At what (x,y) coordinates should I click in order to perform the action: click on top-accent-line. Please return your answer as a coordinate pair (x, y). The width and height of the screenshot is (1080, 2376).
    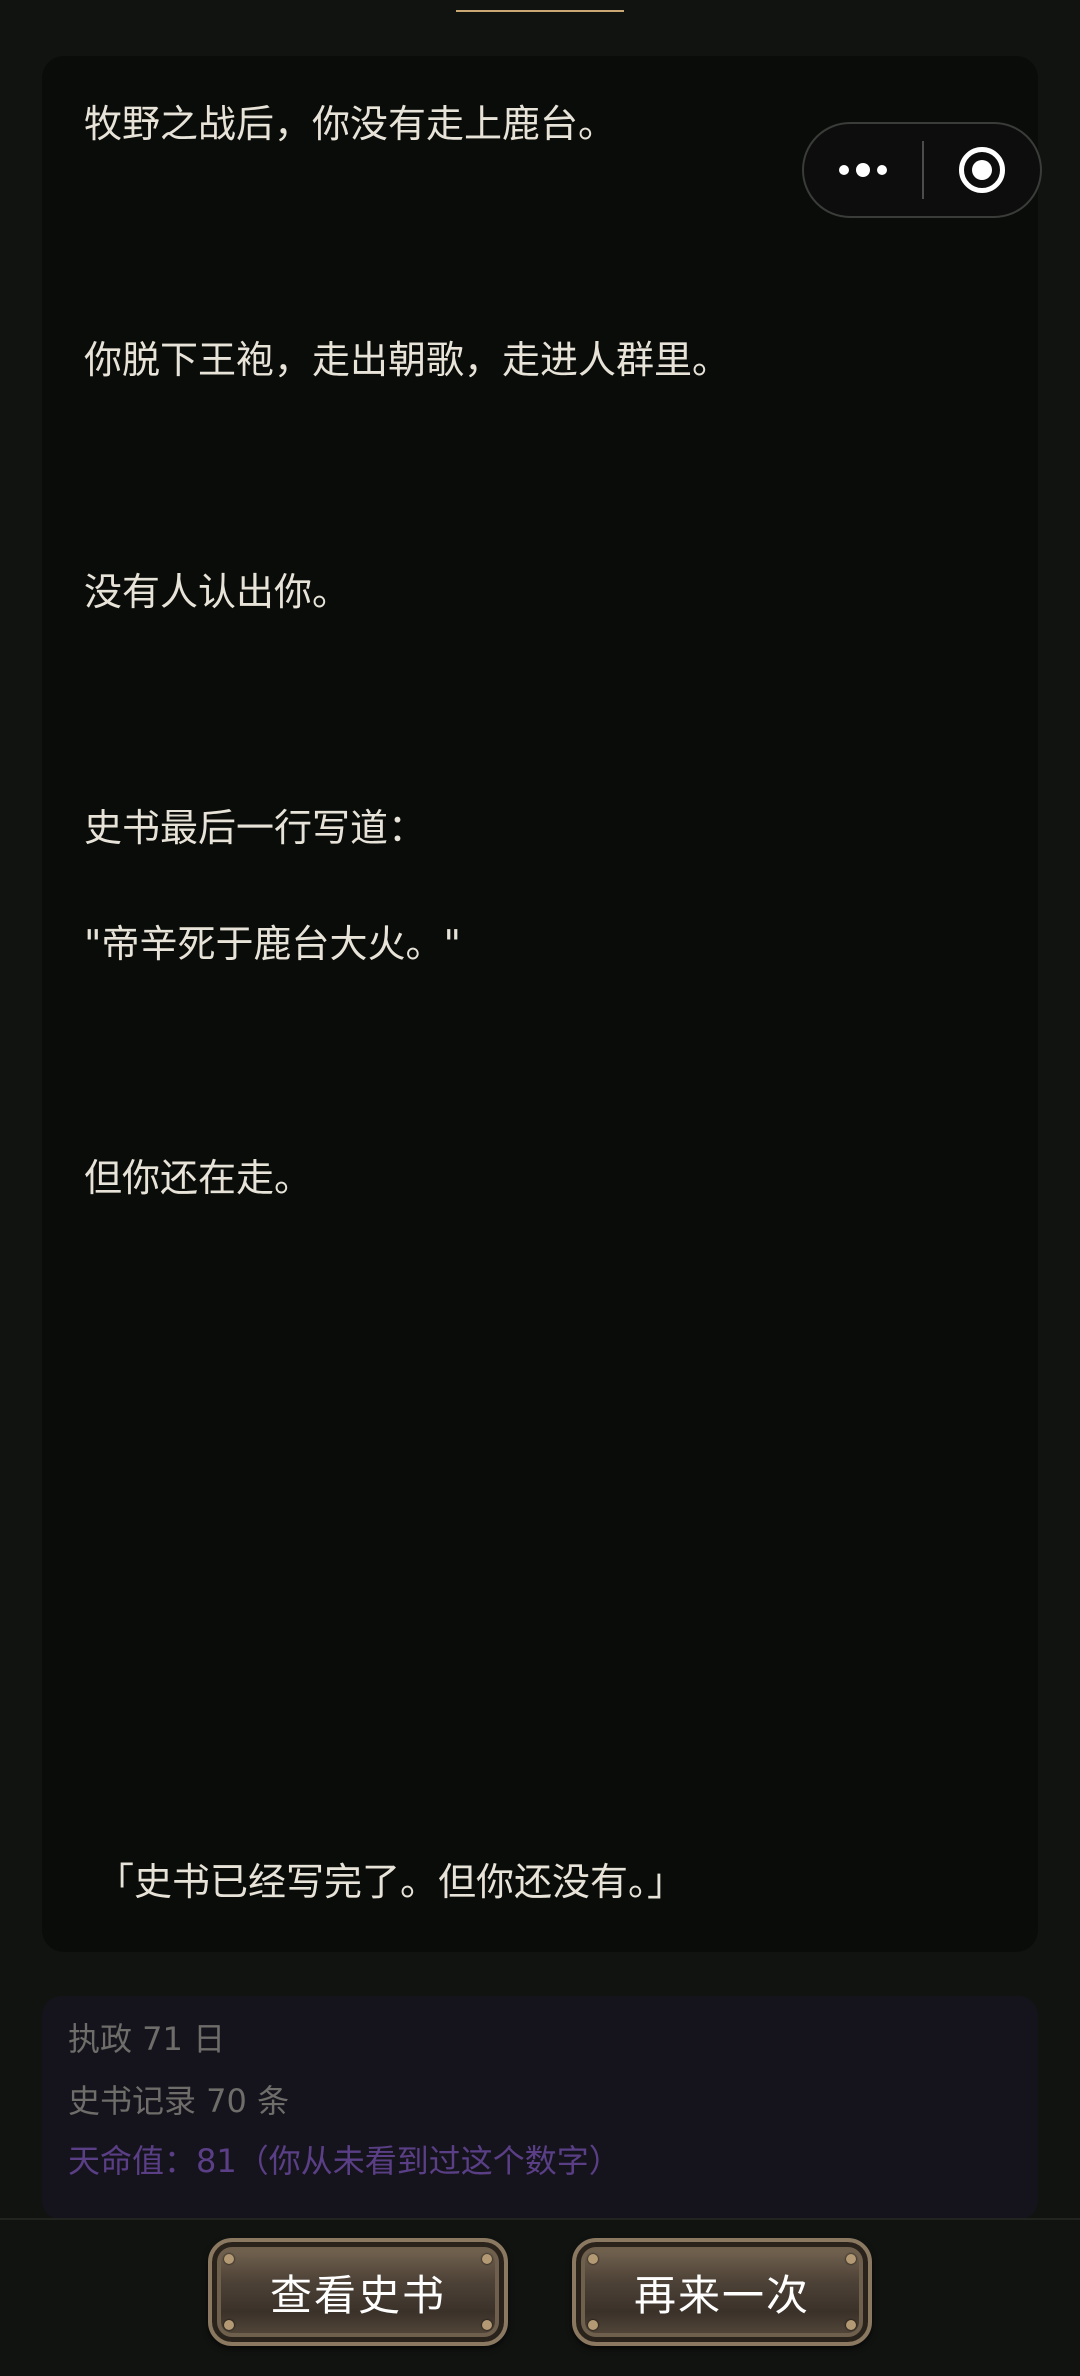
    Looking at the image, I should click on (540, 11).